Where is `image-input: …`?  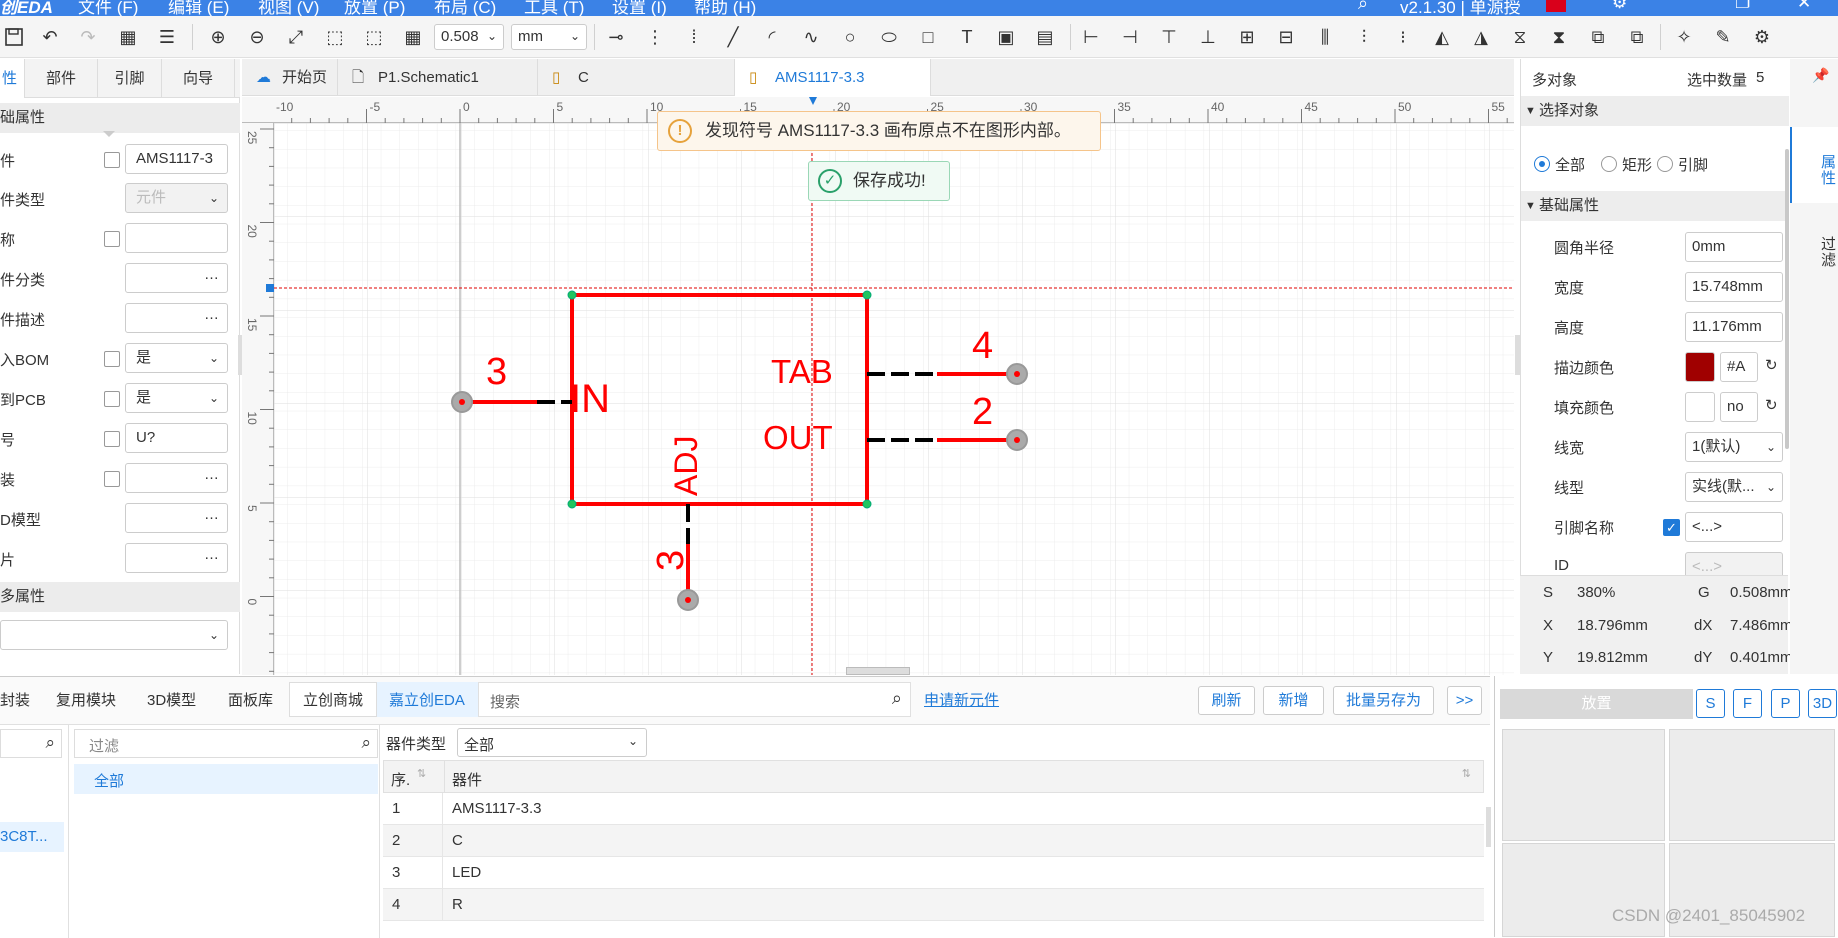
image-input: … is located at coordinates (176, 558).